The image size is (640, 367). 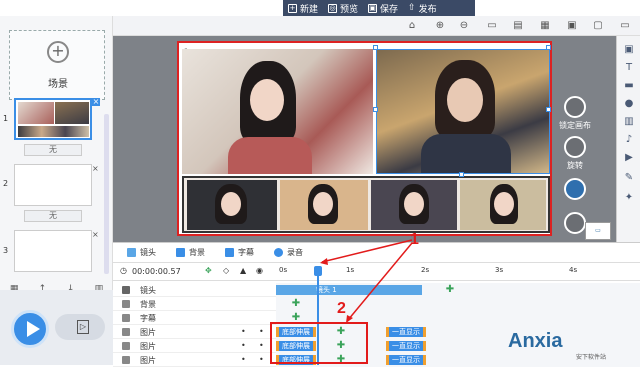 What do you see at coordinates (575, 147) in the screenshot?
I see `rotate-icon` at bounding box center [575, 147].